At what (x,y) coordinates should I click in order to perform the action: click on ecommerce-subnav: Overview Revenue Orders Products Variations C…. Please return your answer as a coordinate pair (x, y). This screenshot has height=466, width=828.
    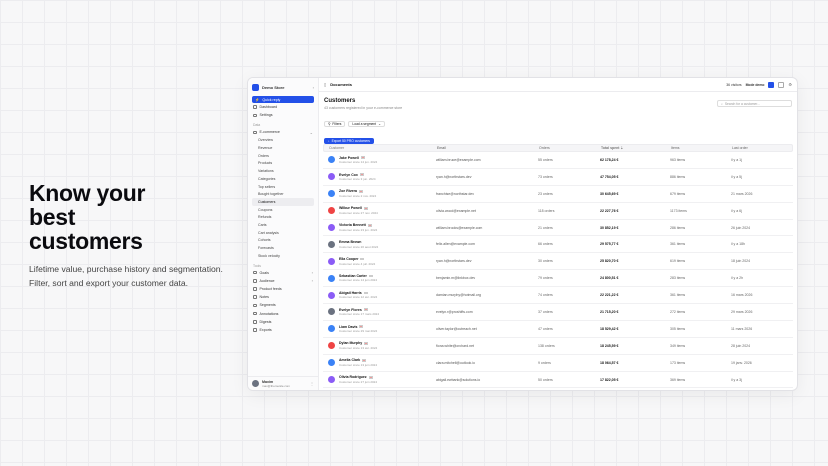
    Looking at the image, I should click on (283, 198).